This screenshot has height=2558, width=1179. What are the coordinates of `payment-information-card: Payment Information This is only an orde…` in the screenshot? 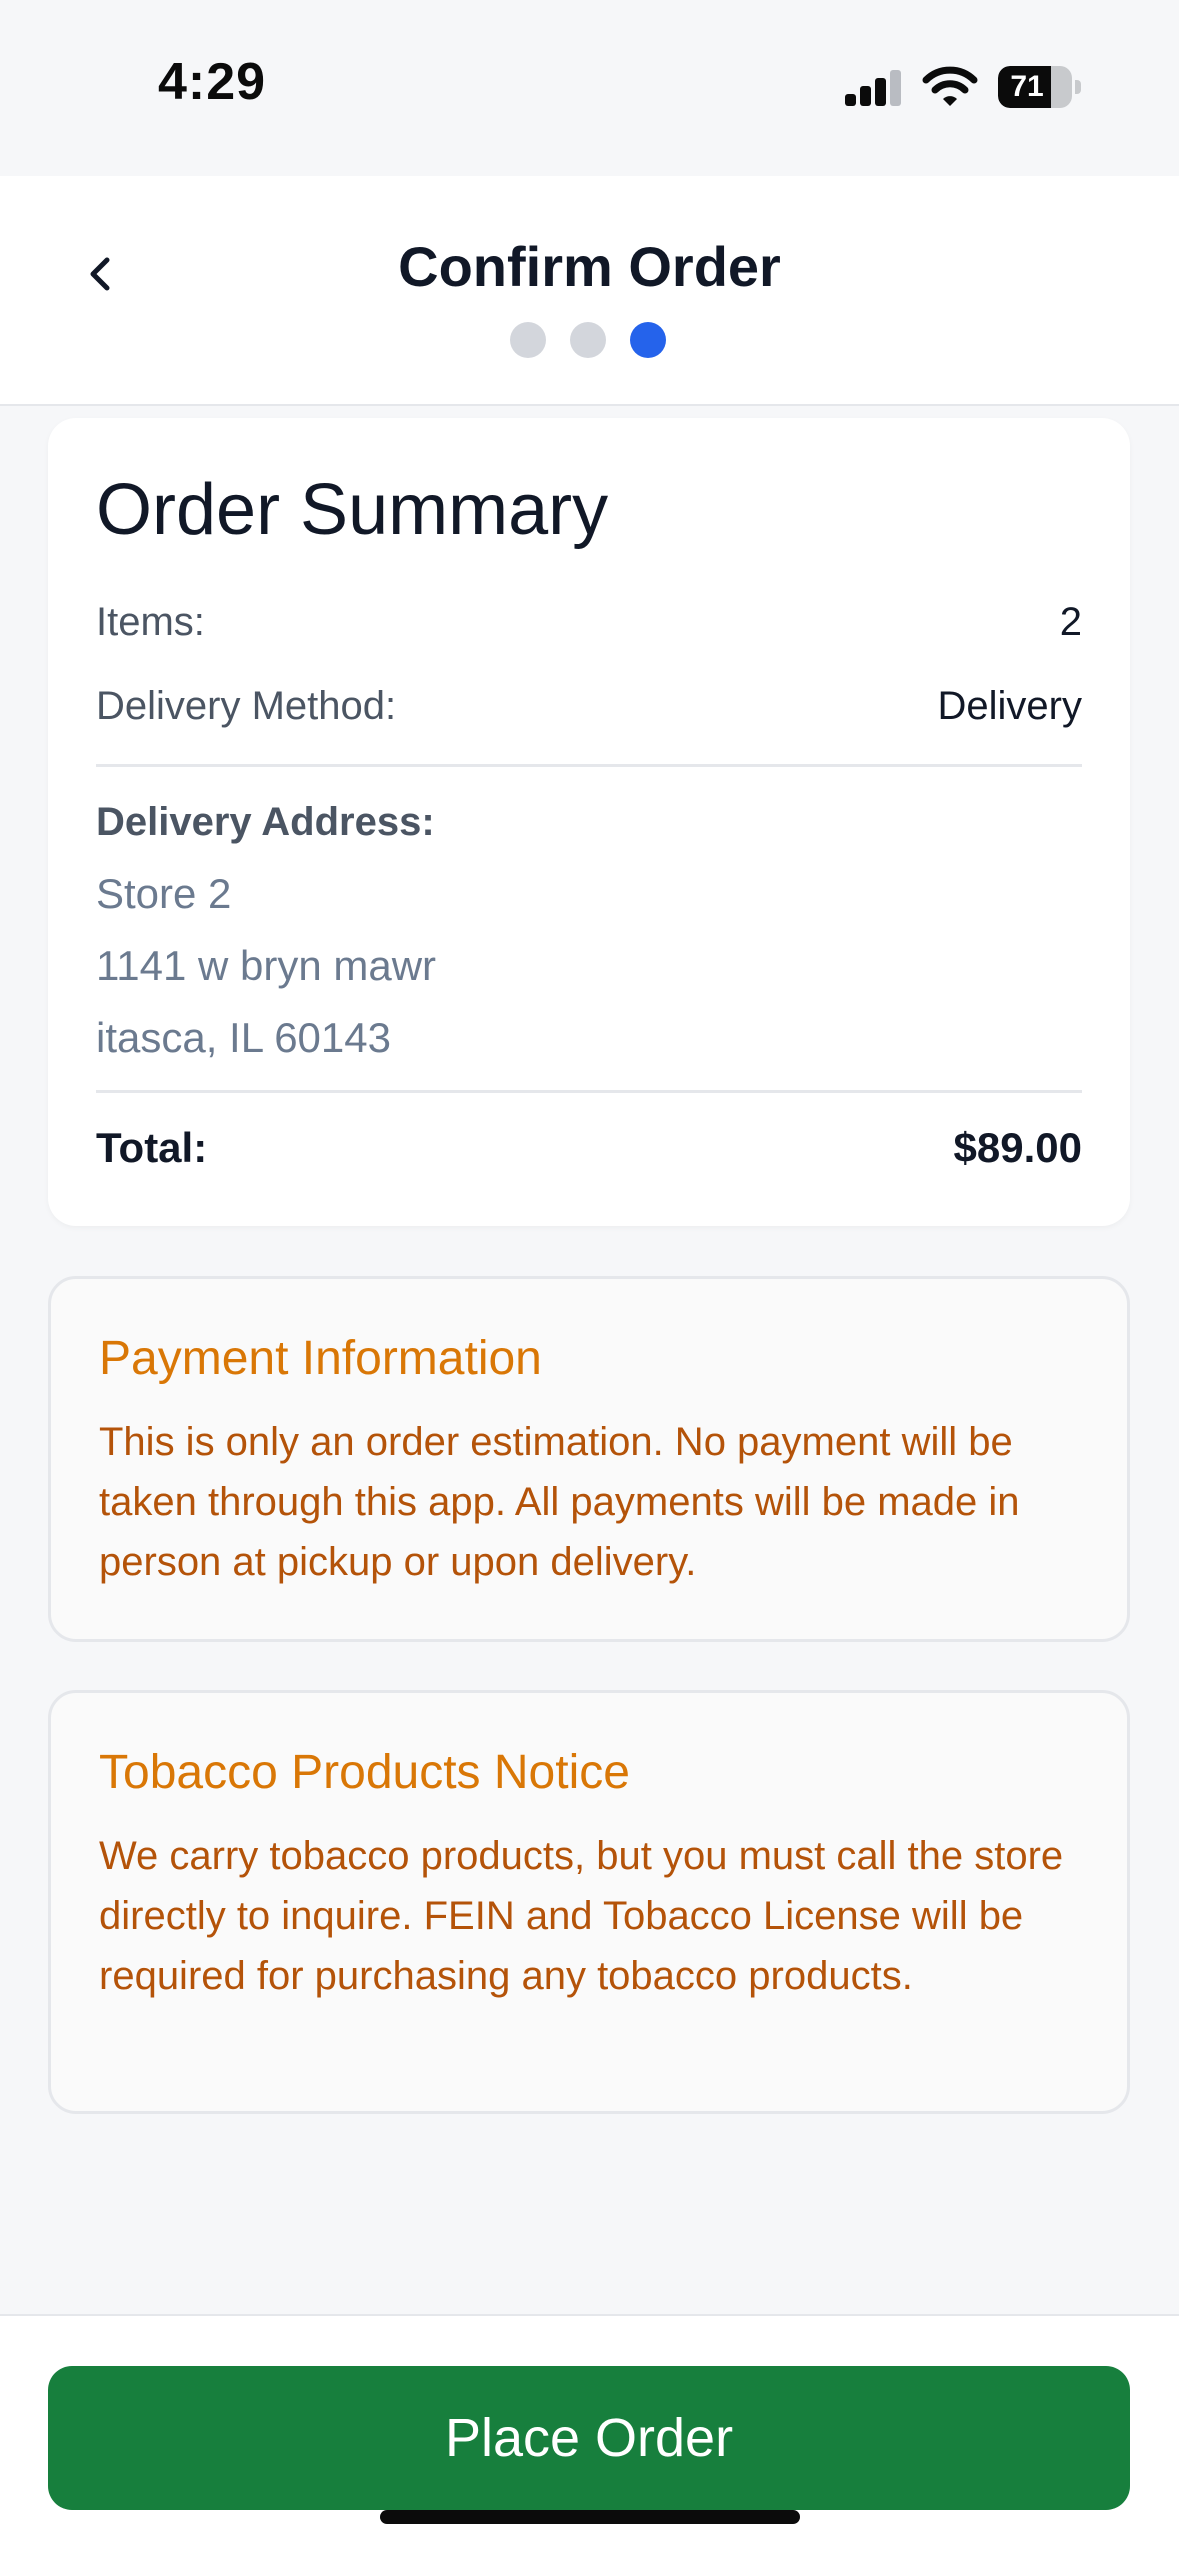 It's located at (589, 1459).